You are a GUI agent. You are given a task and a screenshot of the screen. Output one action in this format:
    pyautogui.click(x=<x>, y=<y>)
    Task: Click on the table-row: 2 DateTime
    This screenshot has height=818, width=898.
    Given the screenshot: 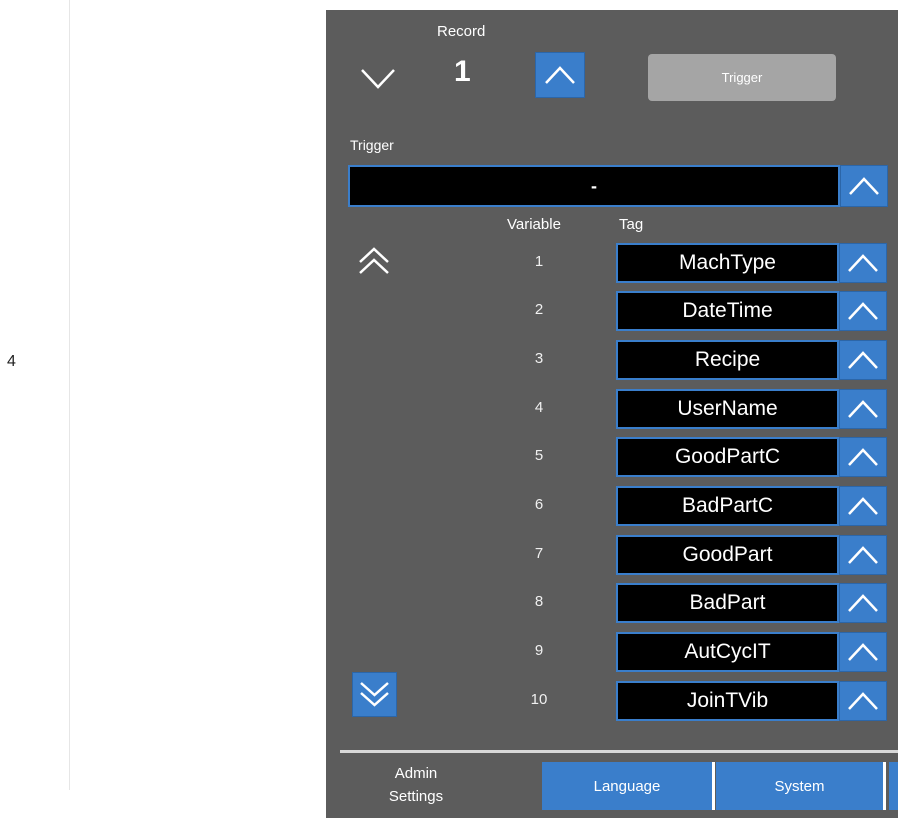 What is the action you would take?
    pyautogui.click(x=612, y=311)
    